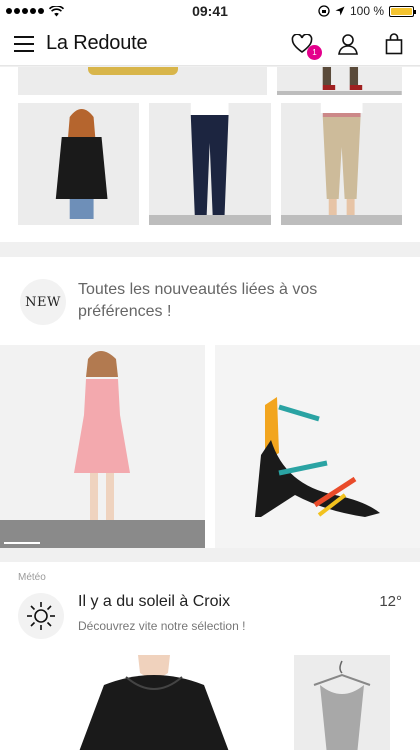 This screenshot has width=420, height=750. I want to click on rotation-lock-icon, so click(324, 11).